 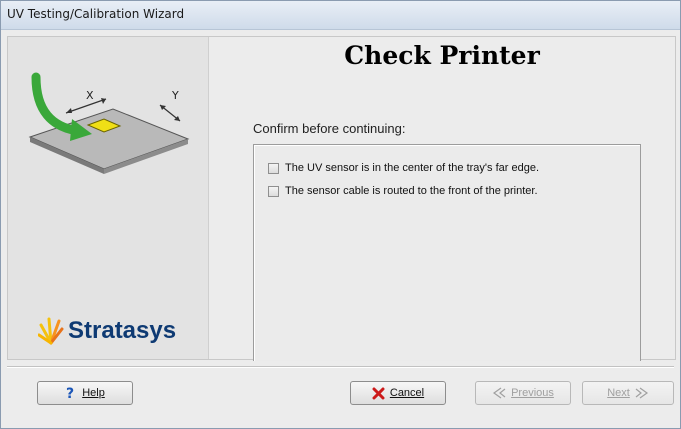 I want to click on previous-arrow-icon, so click(x=499, y=393).